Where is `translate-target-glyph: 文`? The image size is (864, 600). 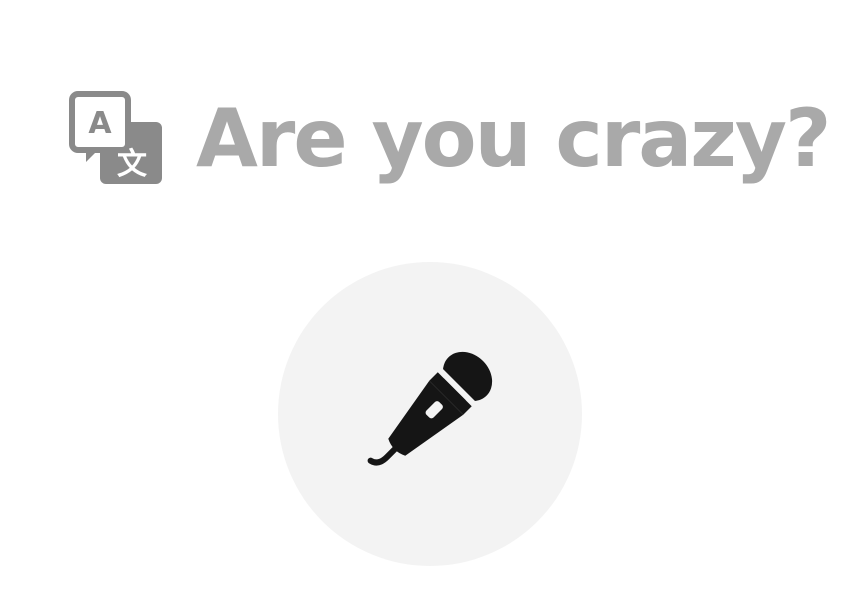
translate-target-glyph: 文 is located at coordinates (132, 164).